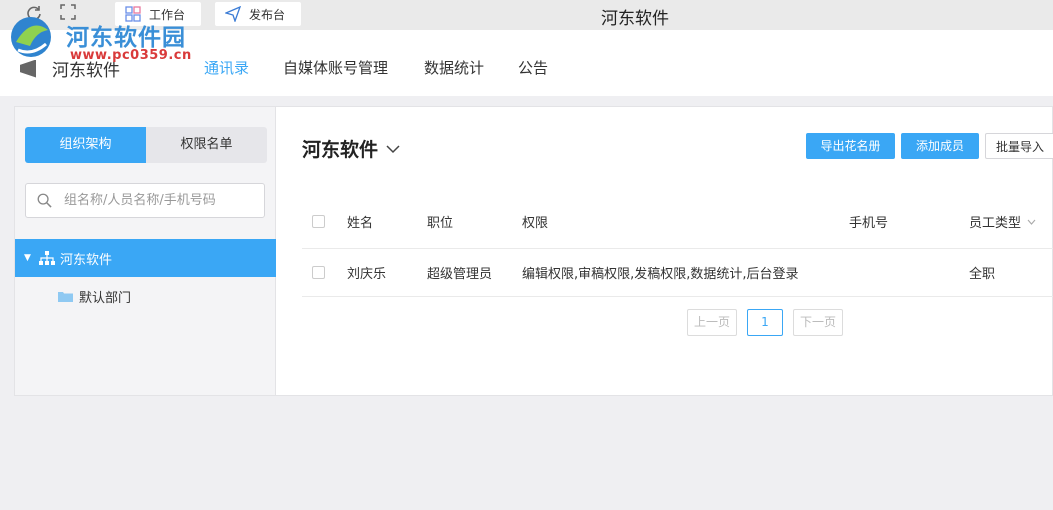 This screenshot has width=1053, height=510. What do you see at coordinates (440, 223) in the screenshot?
I see `column-position: 职位` at bounding box center [440, 223].